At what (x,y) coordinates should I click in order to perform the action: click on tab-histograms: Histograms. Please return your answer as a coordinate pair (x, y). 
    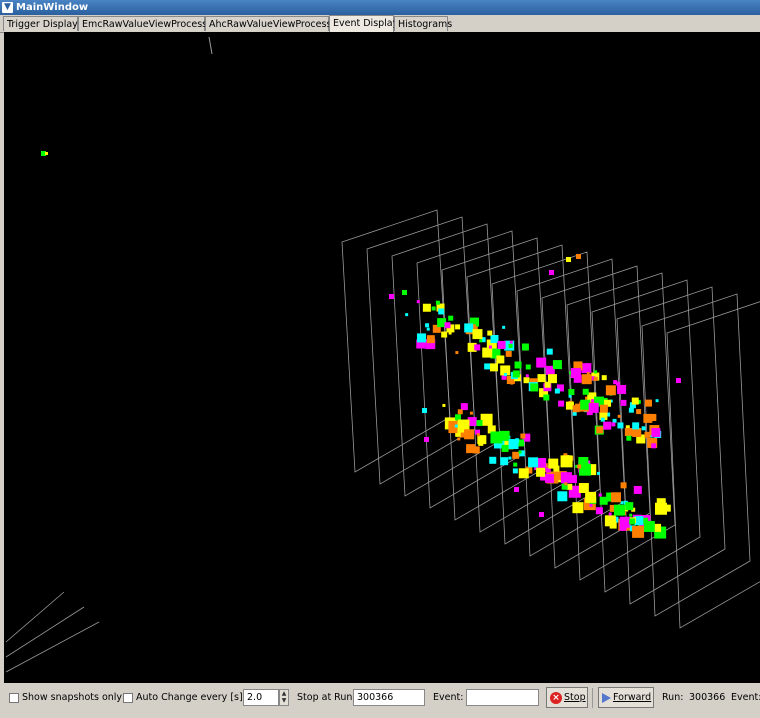
    Looking at the image, I should click on (423, 23).